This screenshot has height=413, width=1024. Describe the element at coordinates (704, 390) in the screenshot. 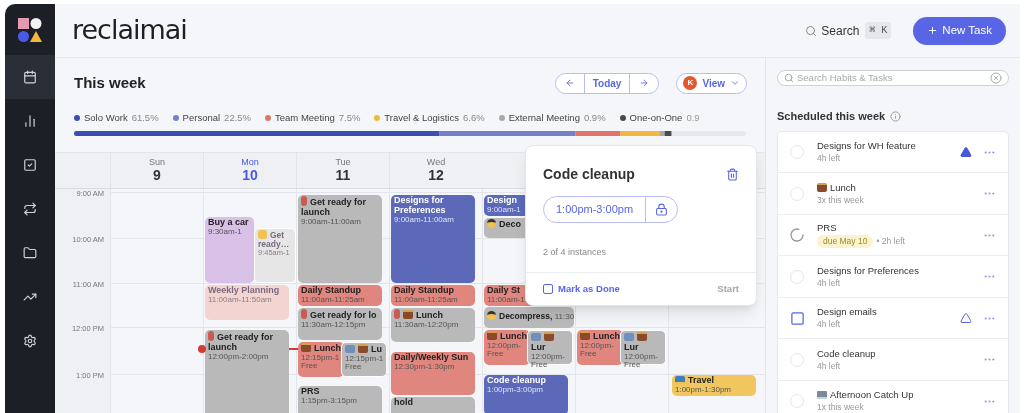

I see `event-time: 1:00pm-1:30pm` at that location.